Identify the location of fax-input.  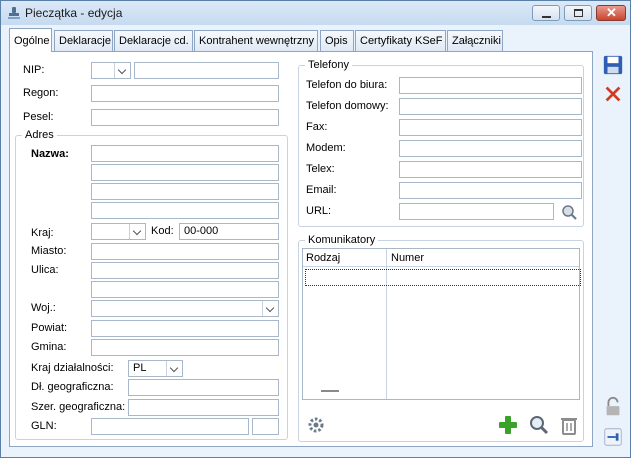
(490, 127).